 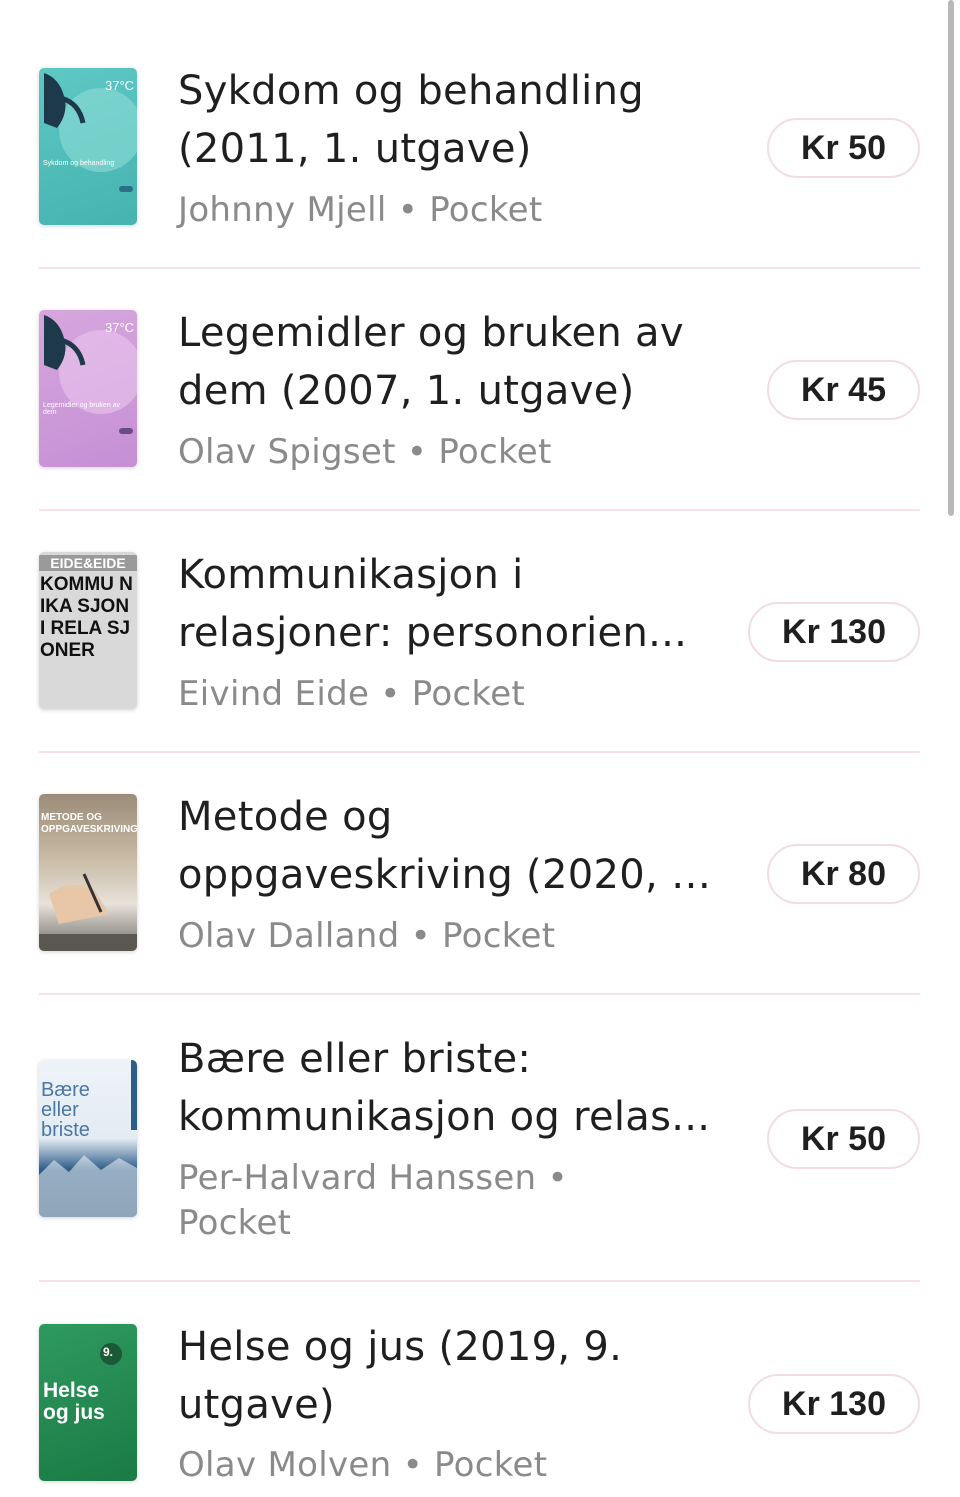 What do you see at coordinates (448, 1376) in the screenshot?
I see `book-title: Helse og jus (2019, 9. utgave)` at bounding box center [448, 1376].